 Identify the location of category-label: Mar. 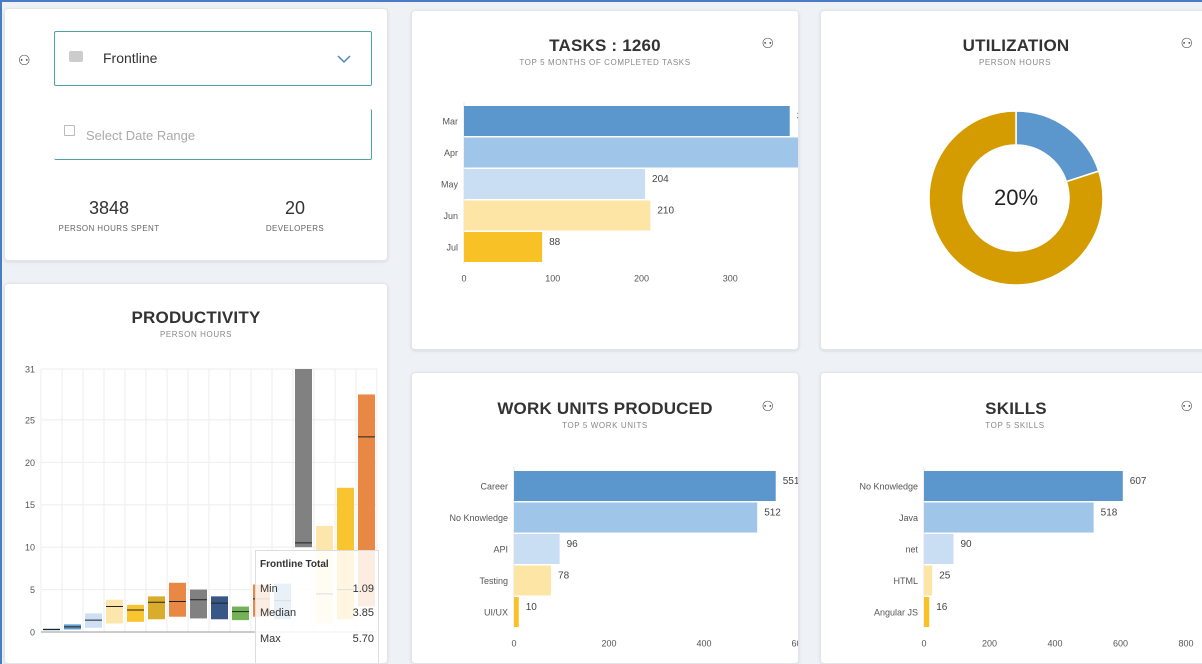
(451, 122).